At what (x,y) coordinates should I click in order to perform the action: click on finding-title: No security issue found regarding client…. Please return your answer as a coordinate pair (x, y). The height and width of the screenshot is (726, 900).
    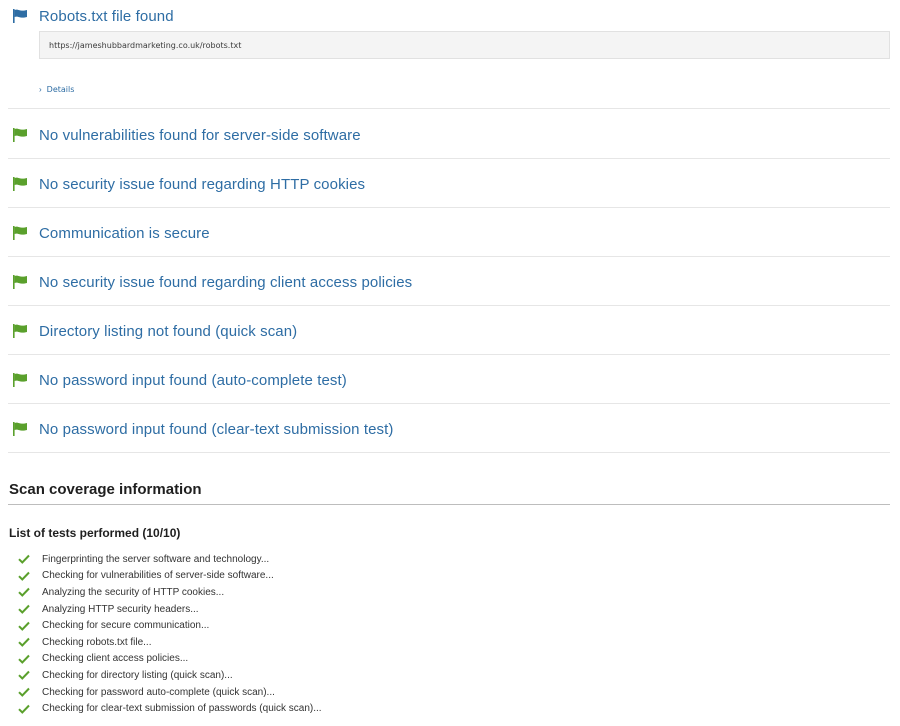
    Looking at the image, I should click on (226, 282).